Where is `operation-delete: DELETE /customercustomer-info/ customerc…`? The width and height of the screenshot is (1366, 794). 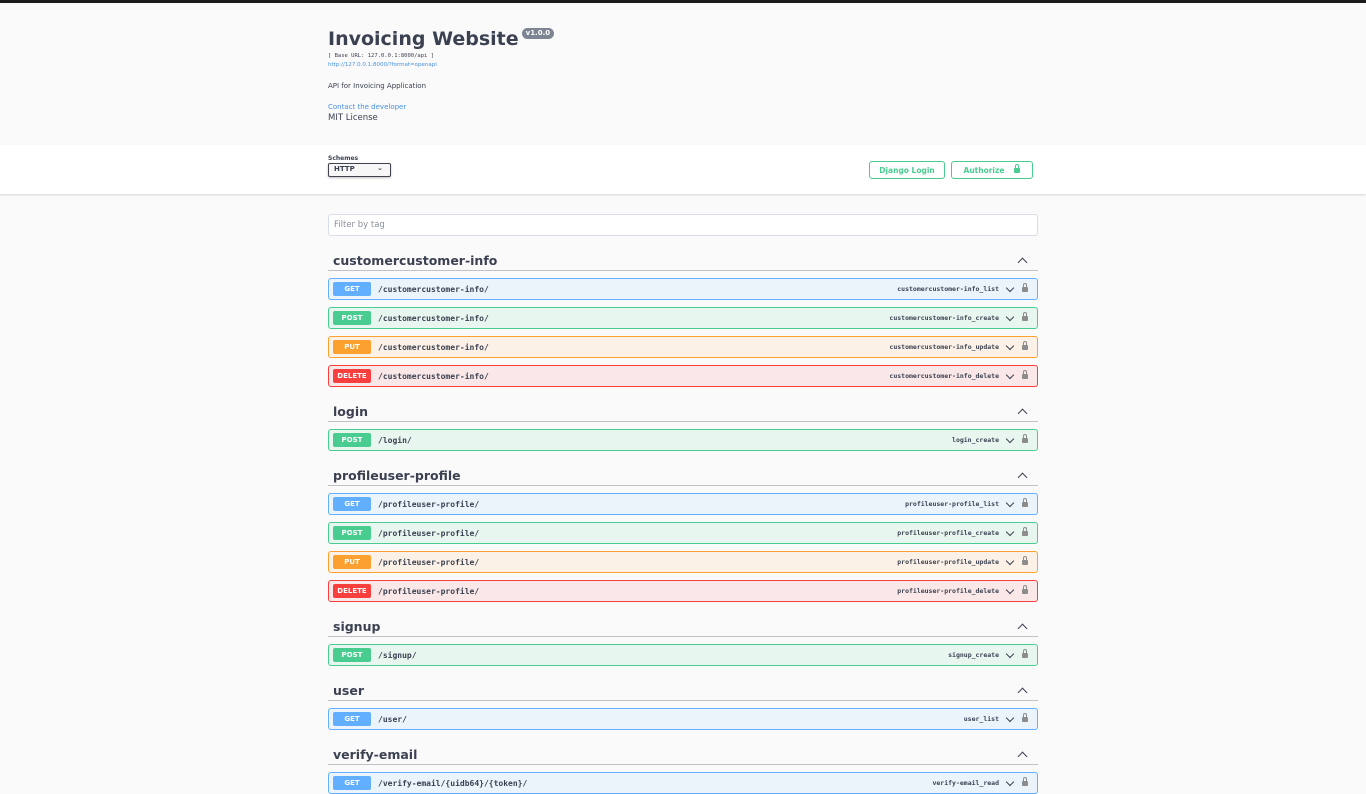 operation-delete: DELETE /customercustomer-info/ customerc… is located at coordinates (683, 376).